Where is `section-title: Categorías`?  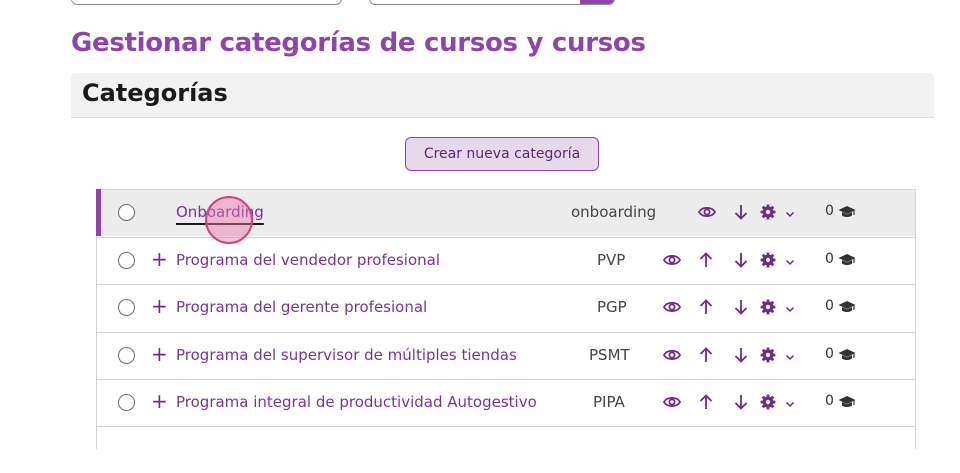
section-title: Categorías is located at coordinates (155, 93).